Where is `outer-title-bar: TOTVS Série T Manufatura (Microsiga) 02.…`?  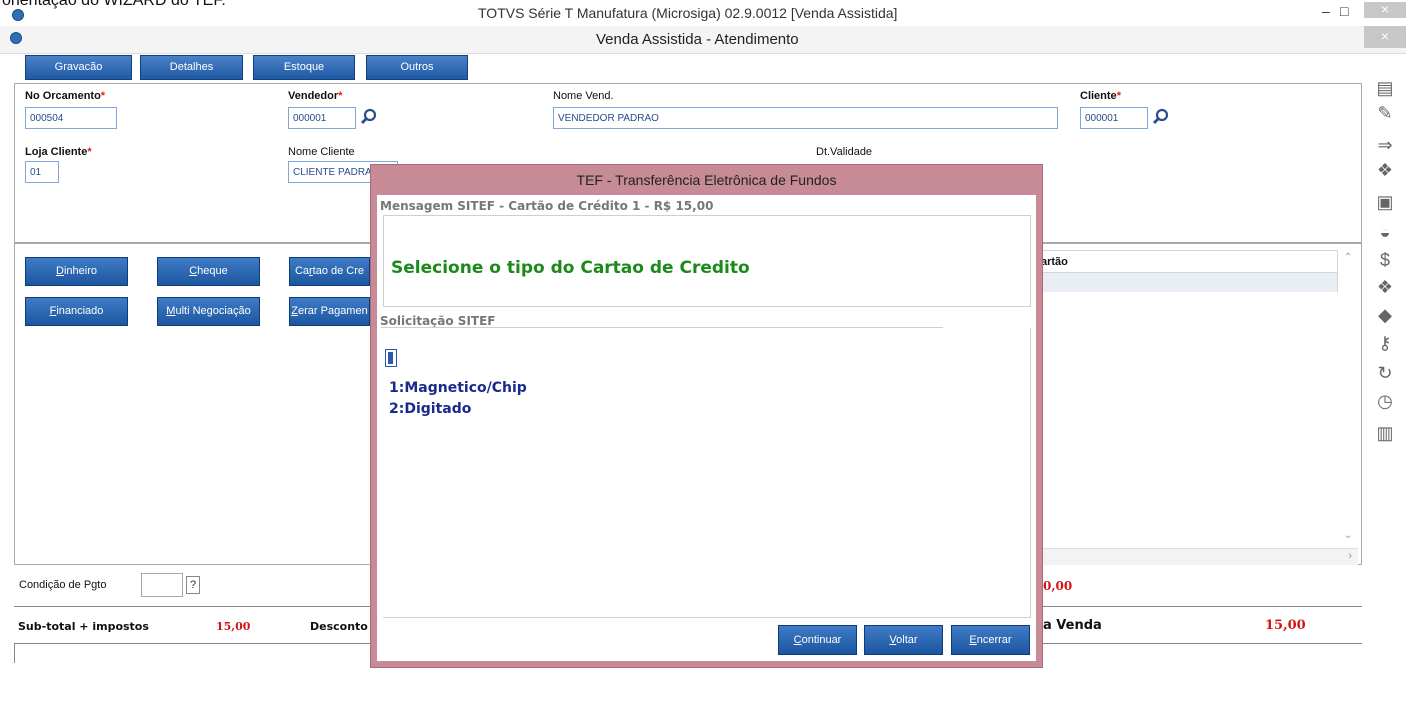
outer-title-bar: TOTVS Série T Manufatura (Microsiga) 02.… is located at coordinates (703, 13).